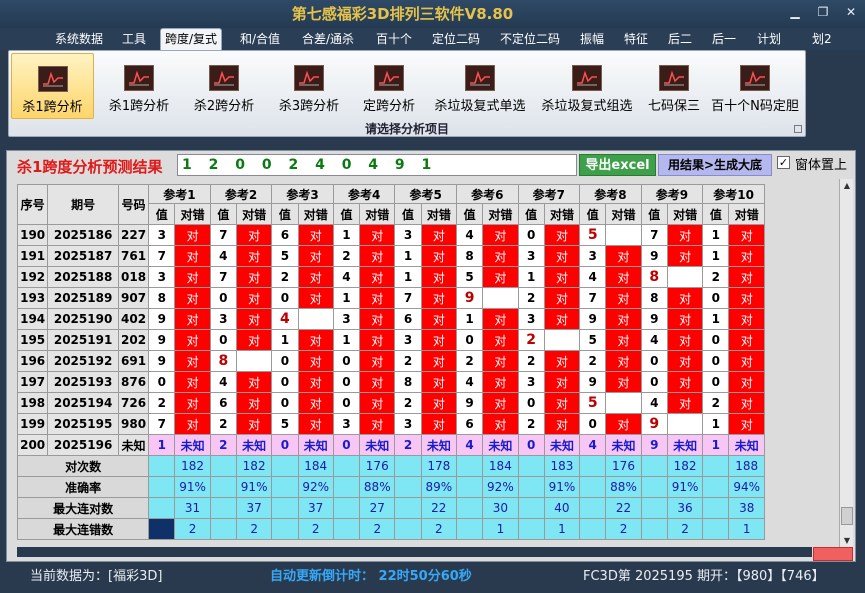 The height and width of the screenshot is (593, 865). What do you see at coordinates (480, 86) in the screenshot?
I see `ribbon-button: 杀垃圾复式单选` at bounding box center [480, 86].